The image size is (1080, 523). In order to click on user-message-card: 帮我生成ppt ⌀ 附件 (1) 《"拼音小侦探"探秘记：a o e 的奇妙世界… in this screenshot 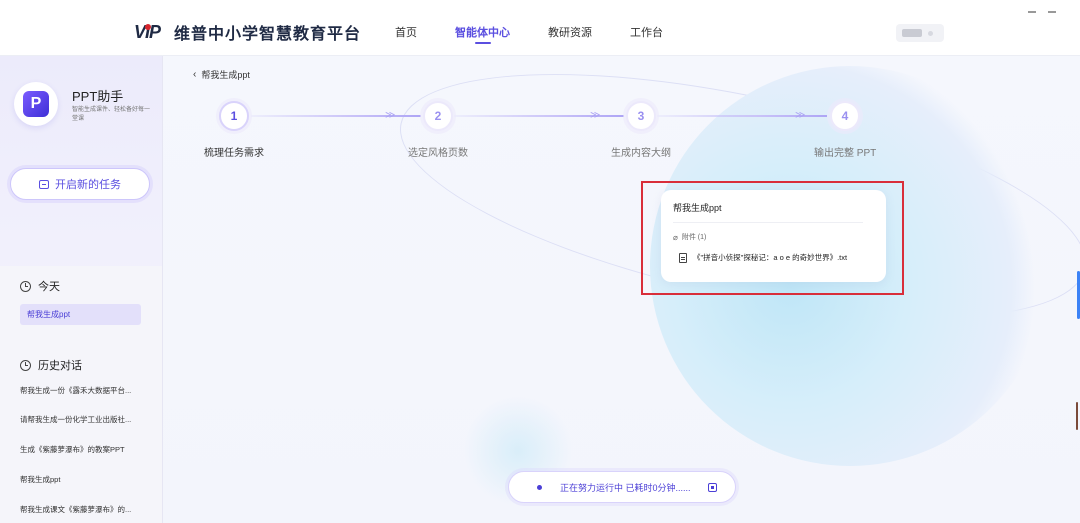, I will do `click(773, 236)`.